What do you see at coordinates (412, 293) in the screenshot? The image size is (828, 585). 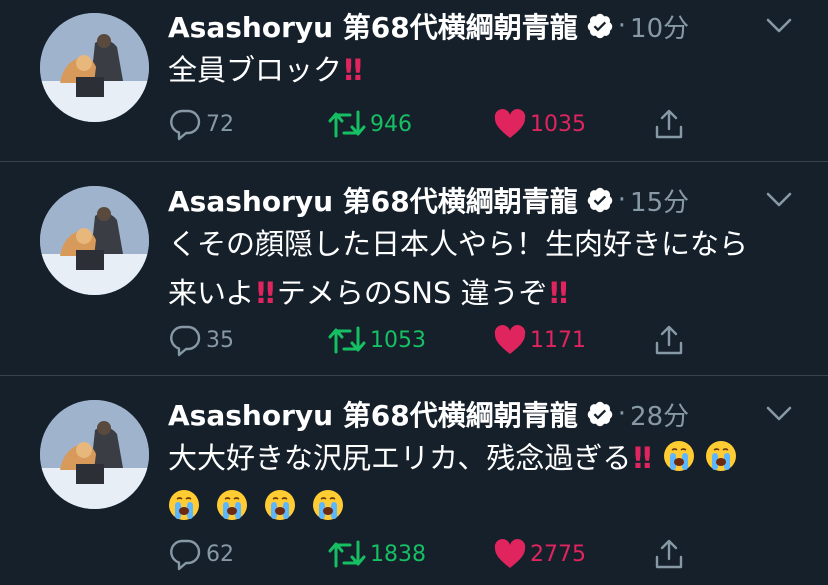 I see `tweet-text-segment: テメらのSNS 違うぞ` at bounding box center [412, 293].